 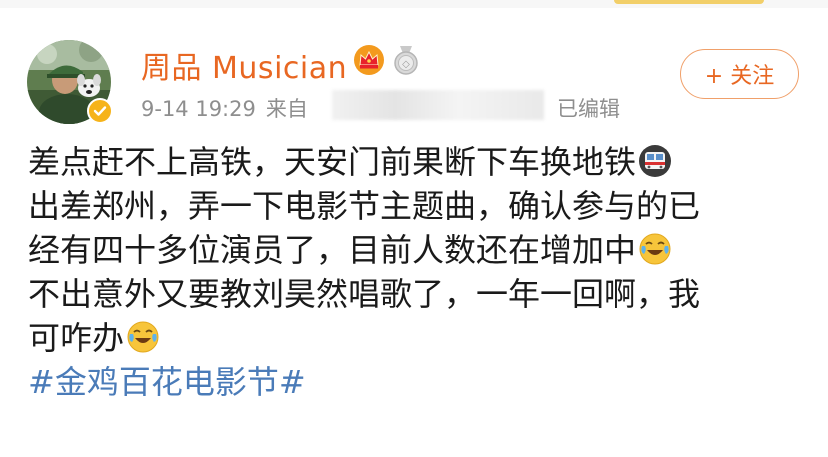 What do you see at coordinates (100, 111) in the screenshot?
I see `verified-badge-icon` at bounding box center [100, 111].